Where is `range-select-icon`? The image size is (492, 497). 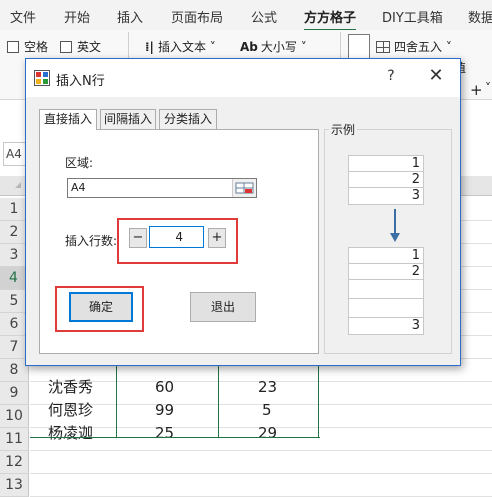 range-select-icon is located at coordinates (244, 188).